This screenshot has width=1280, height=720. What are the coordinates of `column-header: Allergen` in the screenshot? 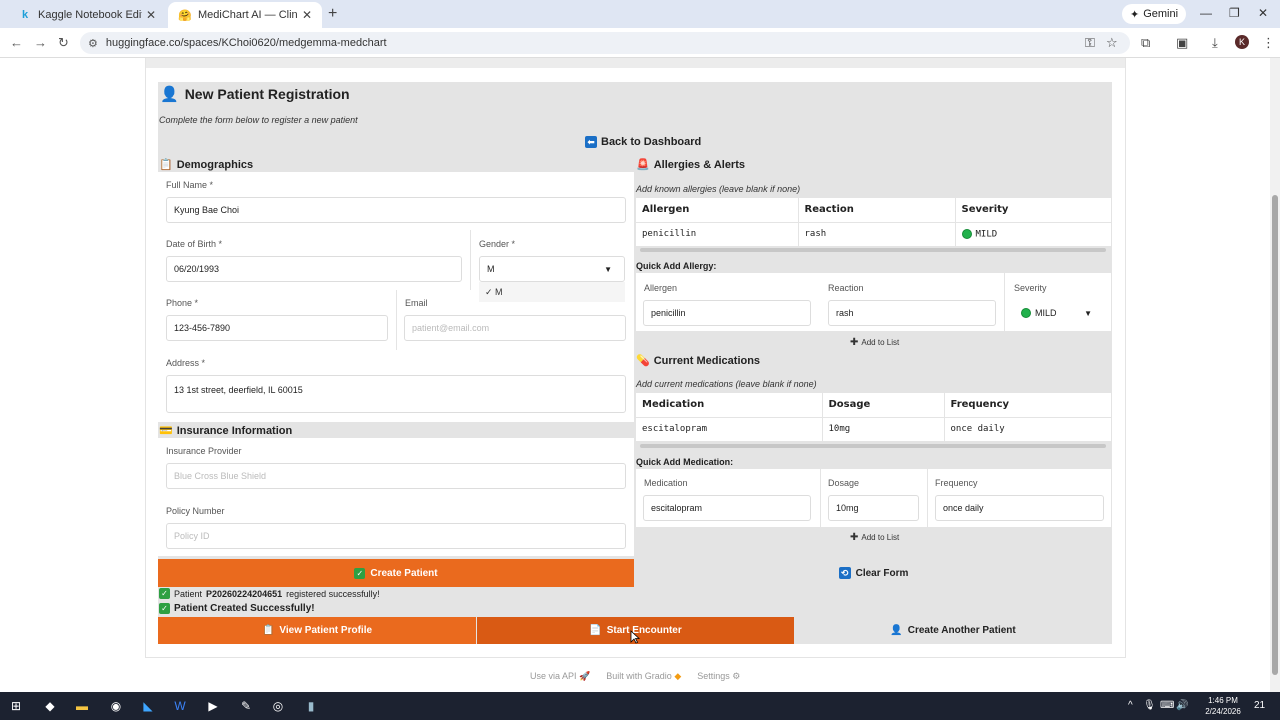 It's located at (717, 210).